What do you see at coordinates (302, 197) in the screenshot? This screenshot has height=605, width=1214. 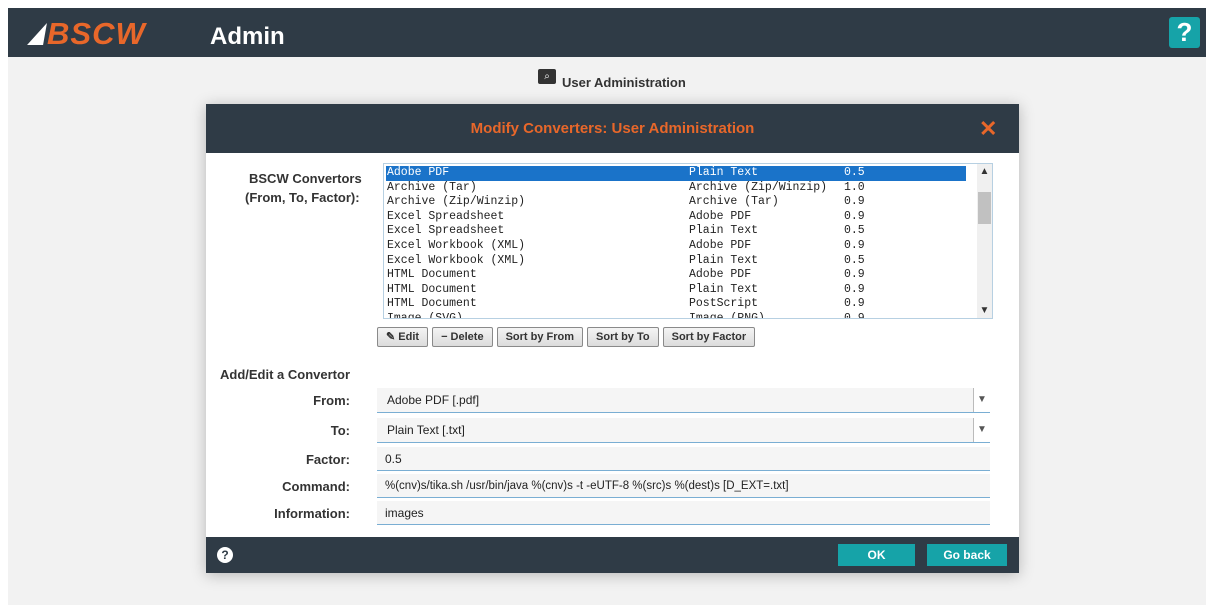 I see `converters-list-sublabel: (From, To, Factor):` at bounding box center [302, 197].